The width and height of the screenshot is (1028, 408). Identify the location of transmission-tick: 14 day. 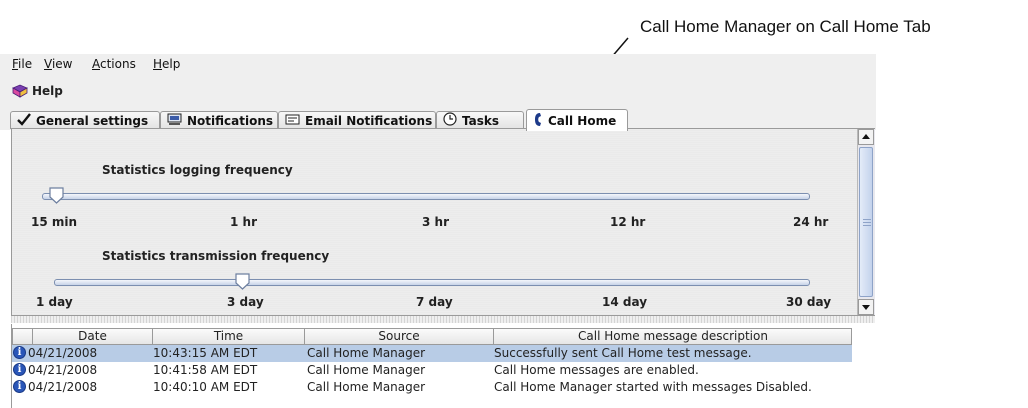
(625, 302).